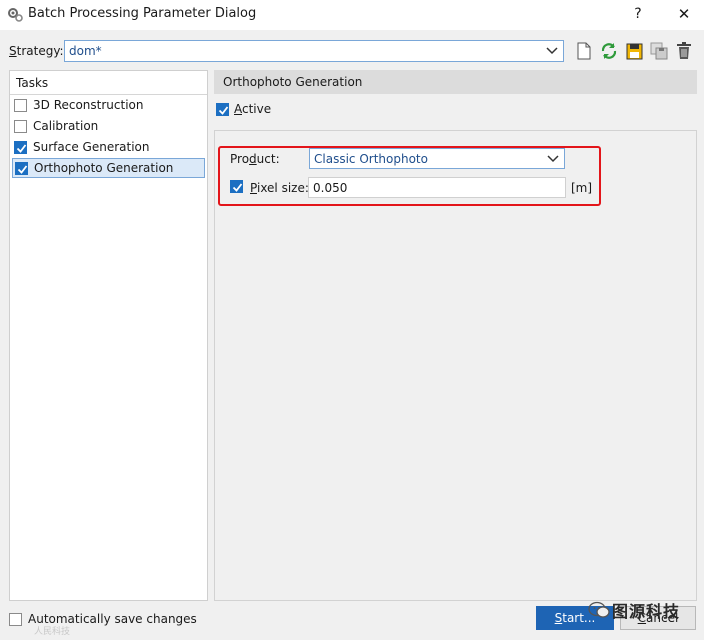 This screenshot has width=704, height=640. I want to click on pixel-size-label: Pixel size:, so click(279, 188).